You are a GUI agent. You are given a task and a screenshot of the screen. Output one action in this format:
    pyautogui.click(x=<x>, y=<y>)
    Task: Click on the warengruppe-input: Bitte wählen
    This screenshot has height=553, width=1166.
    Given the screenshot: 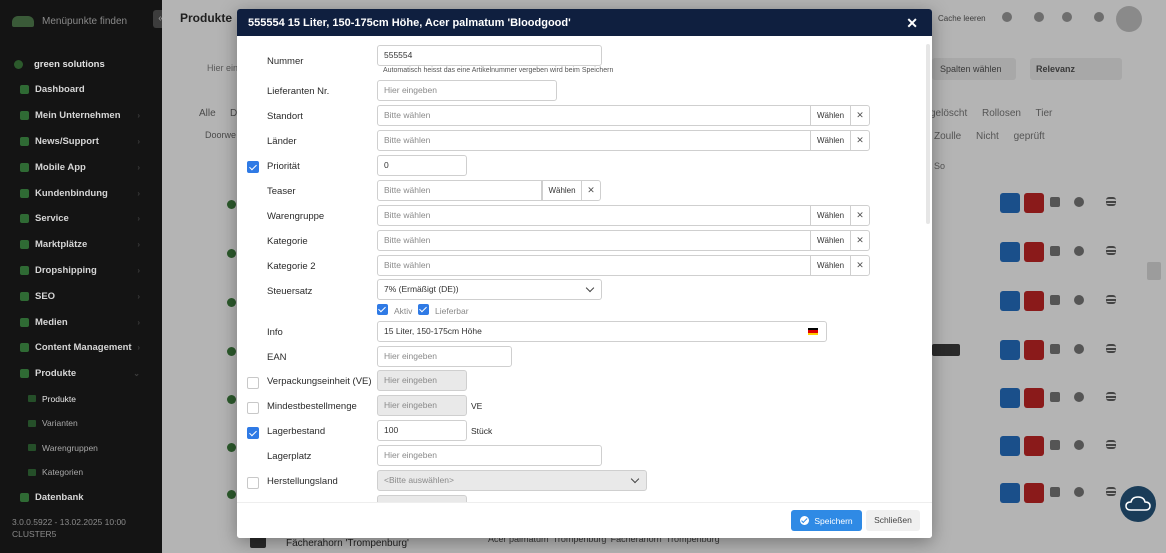 What is the action you would take?
    pyautogui.click(x=594, y=215)
    